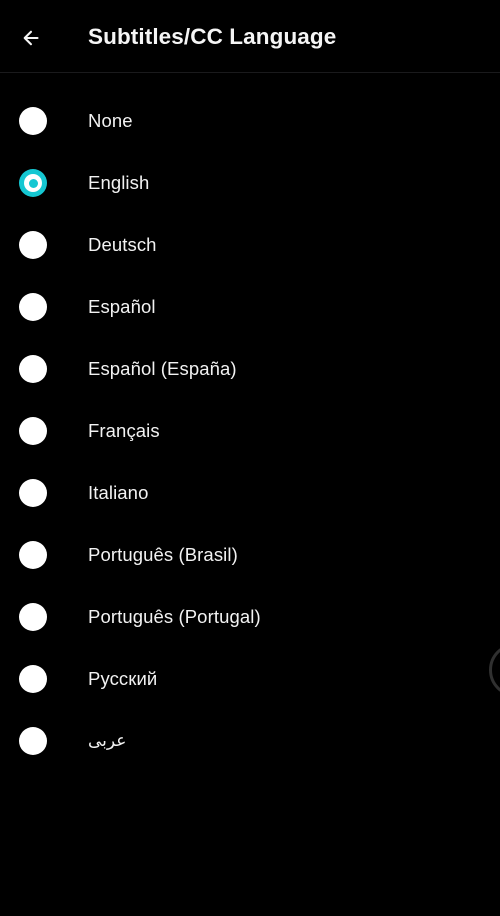 The image size is (500, 916). I want to click on radio-inner-dot, so click(33, 183).